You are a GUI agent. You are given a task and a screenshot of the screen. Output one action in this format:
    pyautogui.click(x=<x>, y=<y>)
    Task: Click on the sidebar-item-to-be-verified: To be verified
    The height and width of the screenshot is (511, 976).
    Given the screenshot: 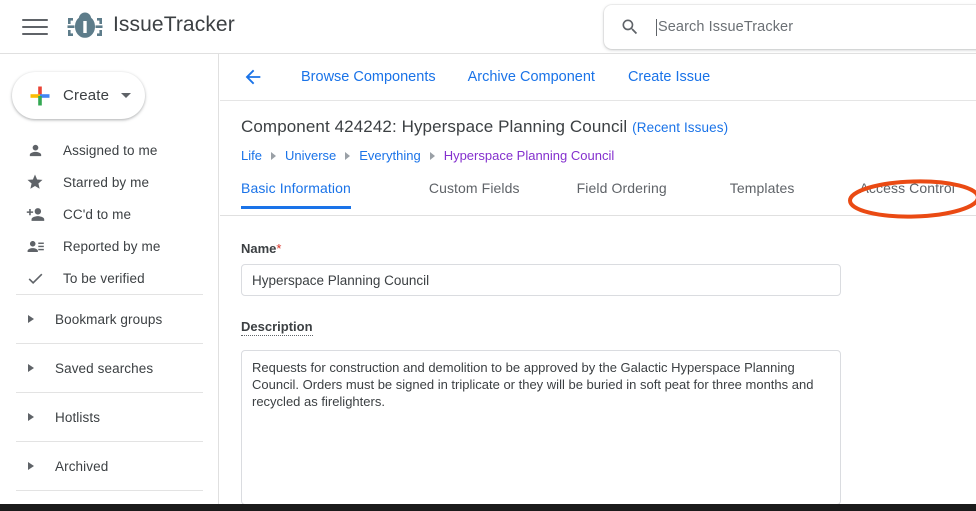 What is the action you would take?
    pyautogui.click(x=109, y=278)
    